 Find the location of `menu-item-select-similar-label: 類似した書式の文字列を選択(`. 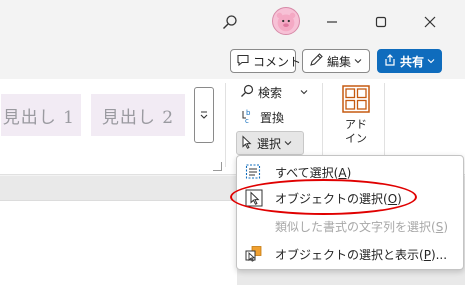

menu-item-select-similar-label: 類似した書式の文字列を選択( is located at coordinates (355, 227).